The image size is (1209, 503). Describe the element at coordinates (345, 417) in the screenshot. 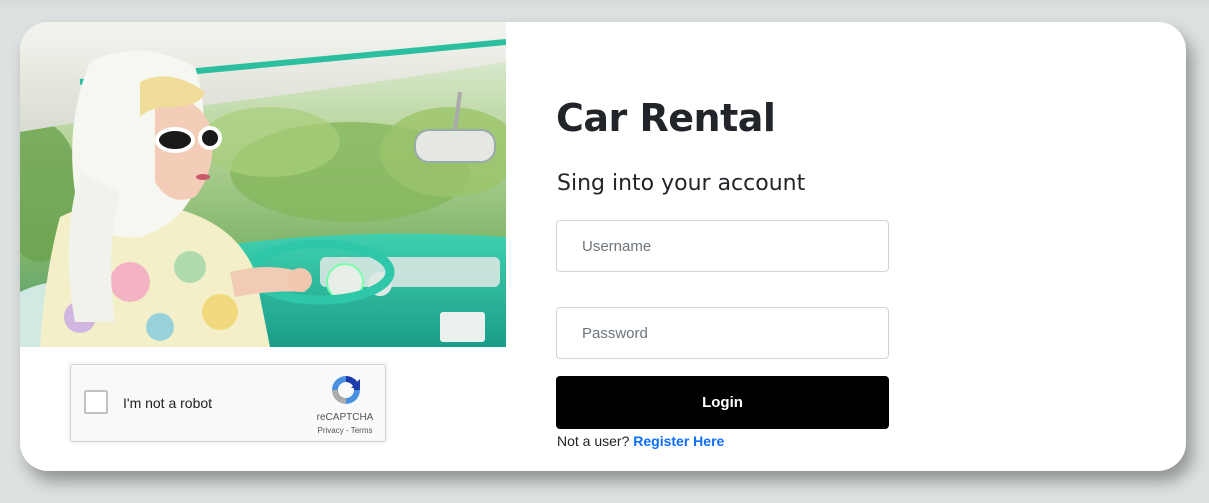

I see `recaptcha-brand: reCAPTCHA` at that location.